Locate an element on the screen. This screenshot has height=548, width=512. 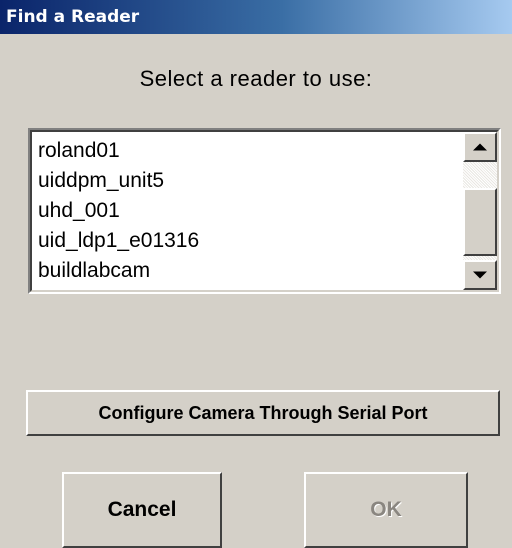
scroll-down-arrow-icon is located at coordinates (480, 275).